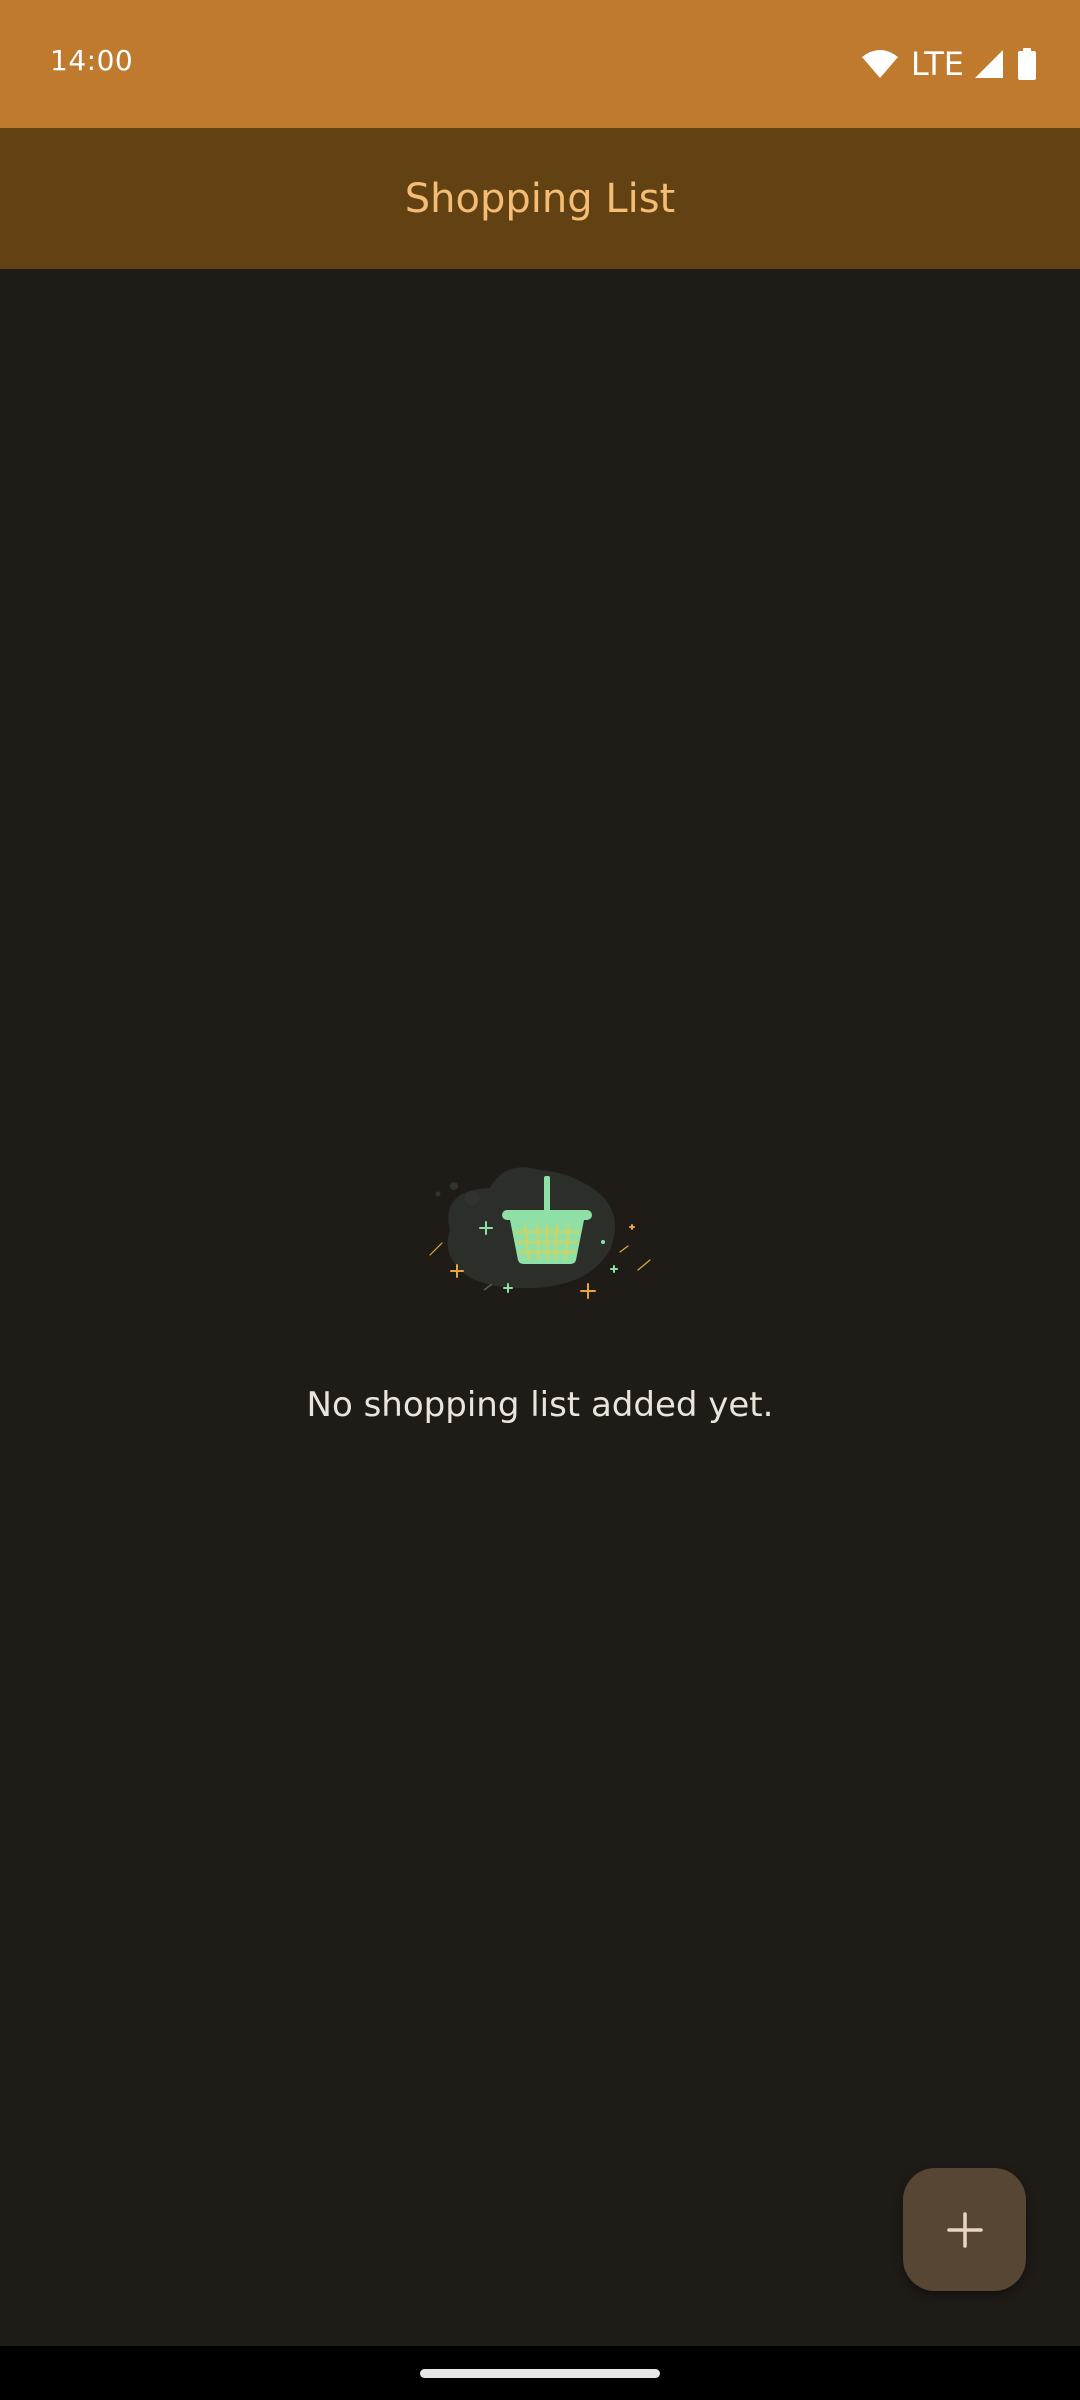 Image resolution: width=1080 pixels, height=2400 pixels. What do you see at coordinates (540, 1235) in the screenshot?
I see `empty-state-illustration` at bounding box center [540, 1235].